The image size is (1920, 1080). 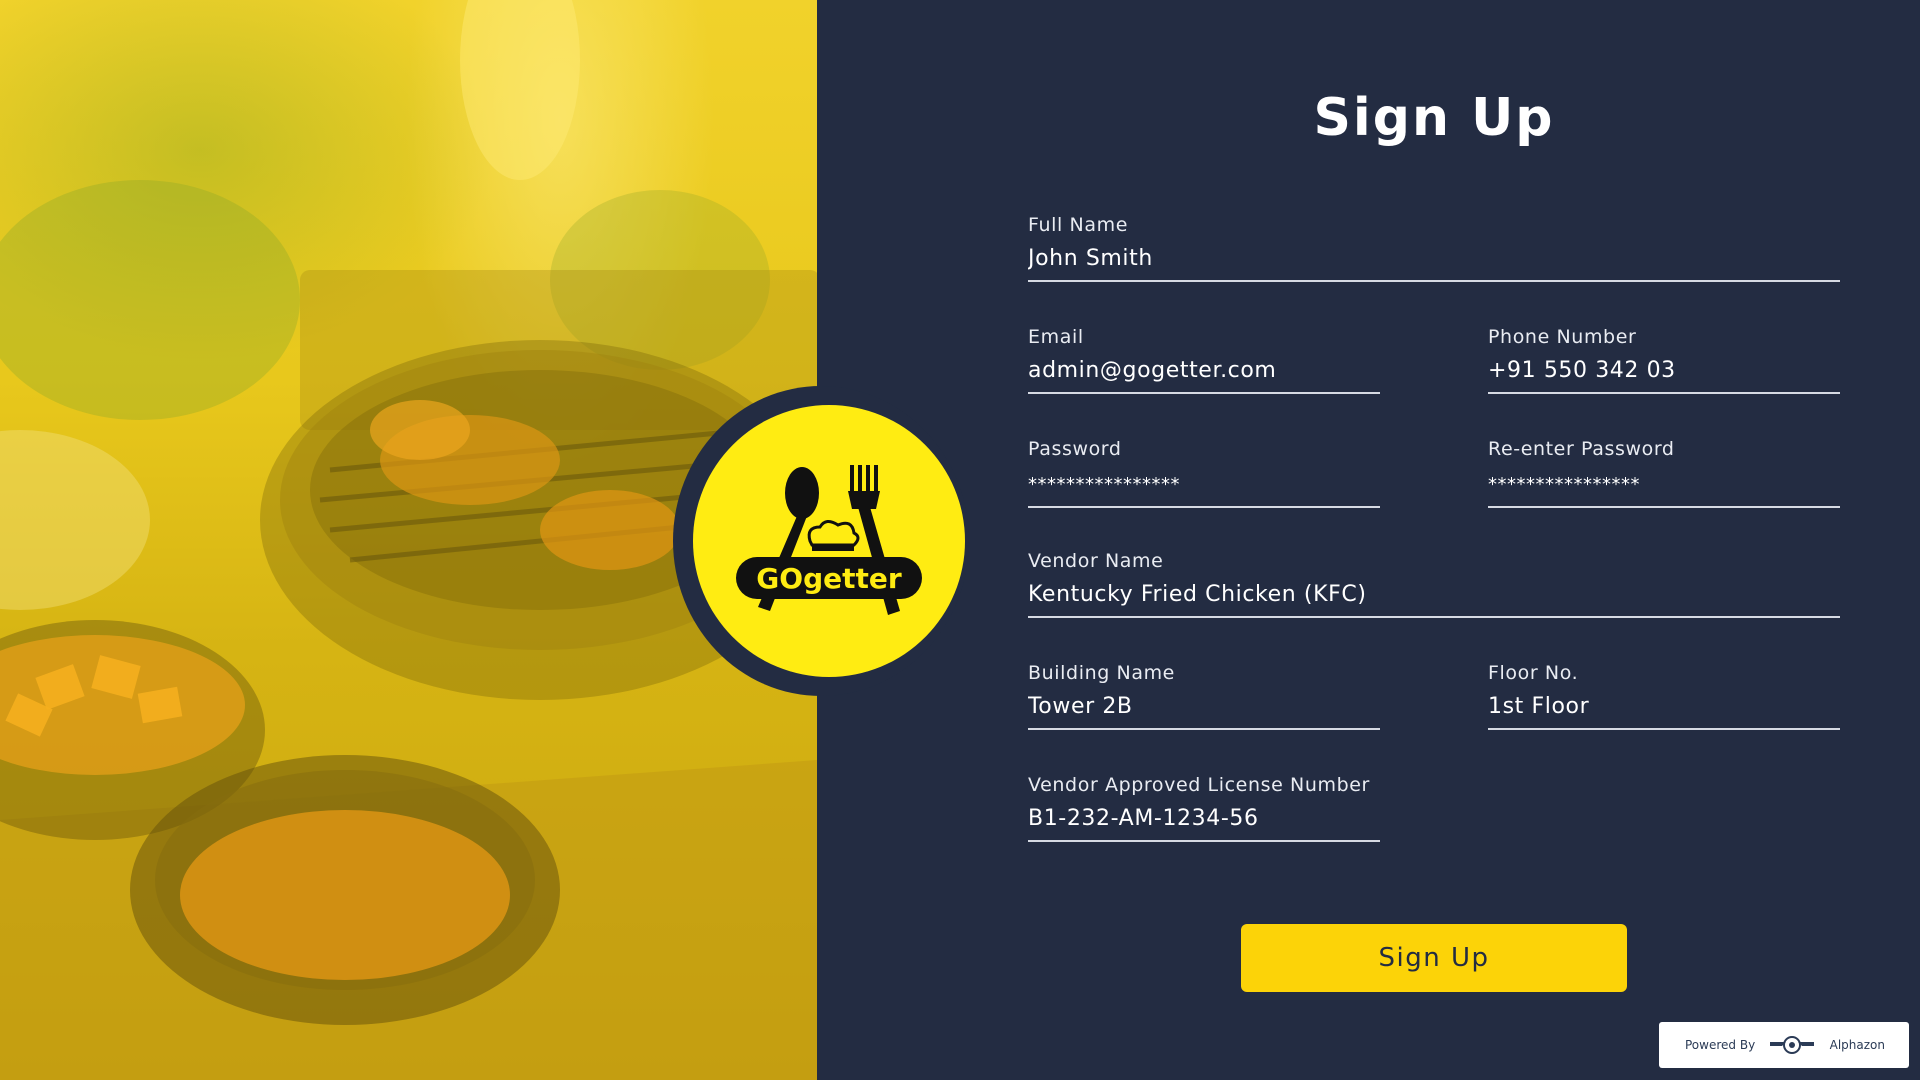 I want to click on email-label: Email, so click(x=1056, y=337).